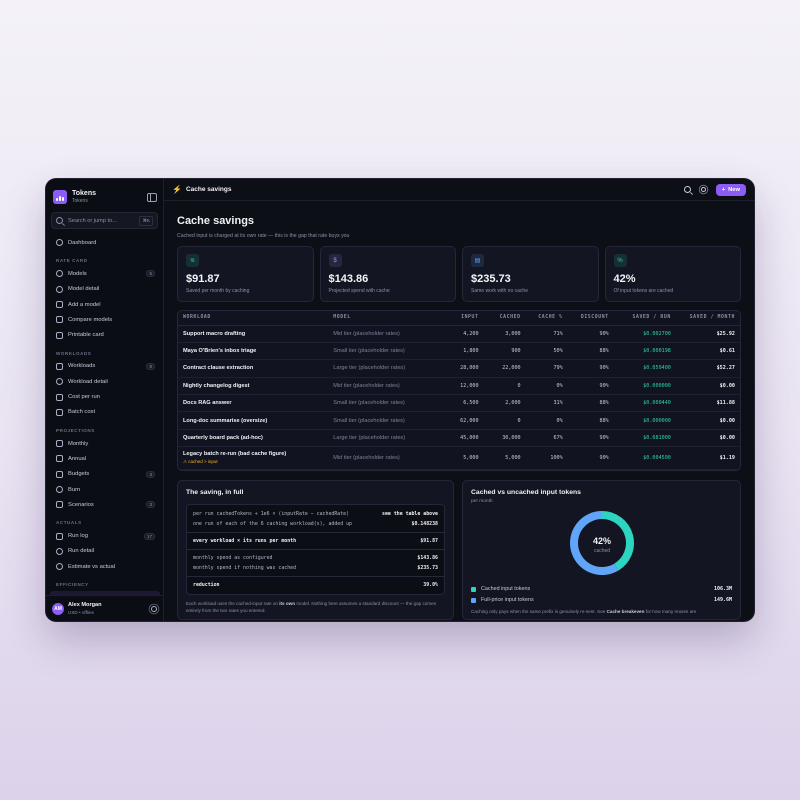 The image size is (800, 800). I want to click on sidebar-item-compare-models: Compare models, so click(104, 319).